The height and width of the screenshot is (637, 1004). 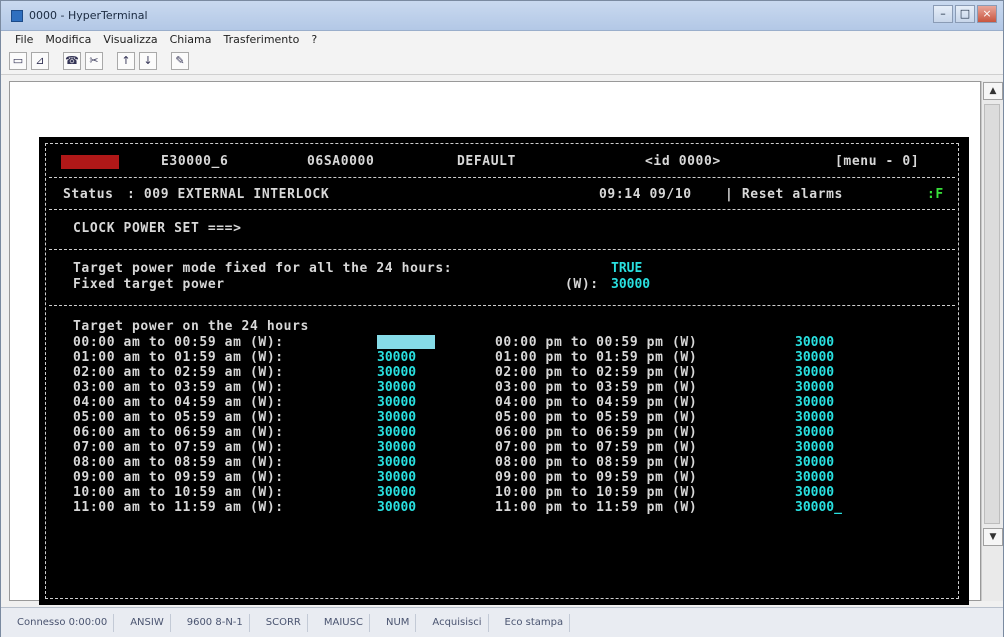 I want to click on status-port-settings: 9600 8-N-1, so click(x=215, y=622).